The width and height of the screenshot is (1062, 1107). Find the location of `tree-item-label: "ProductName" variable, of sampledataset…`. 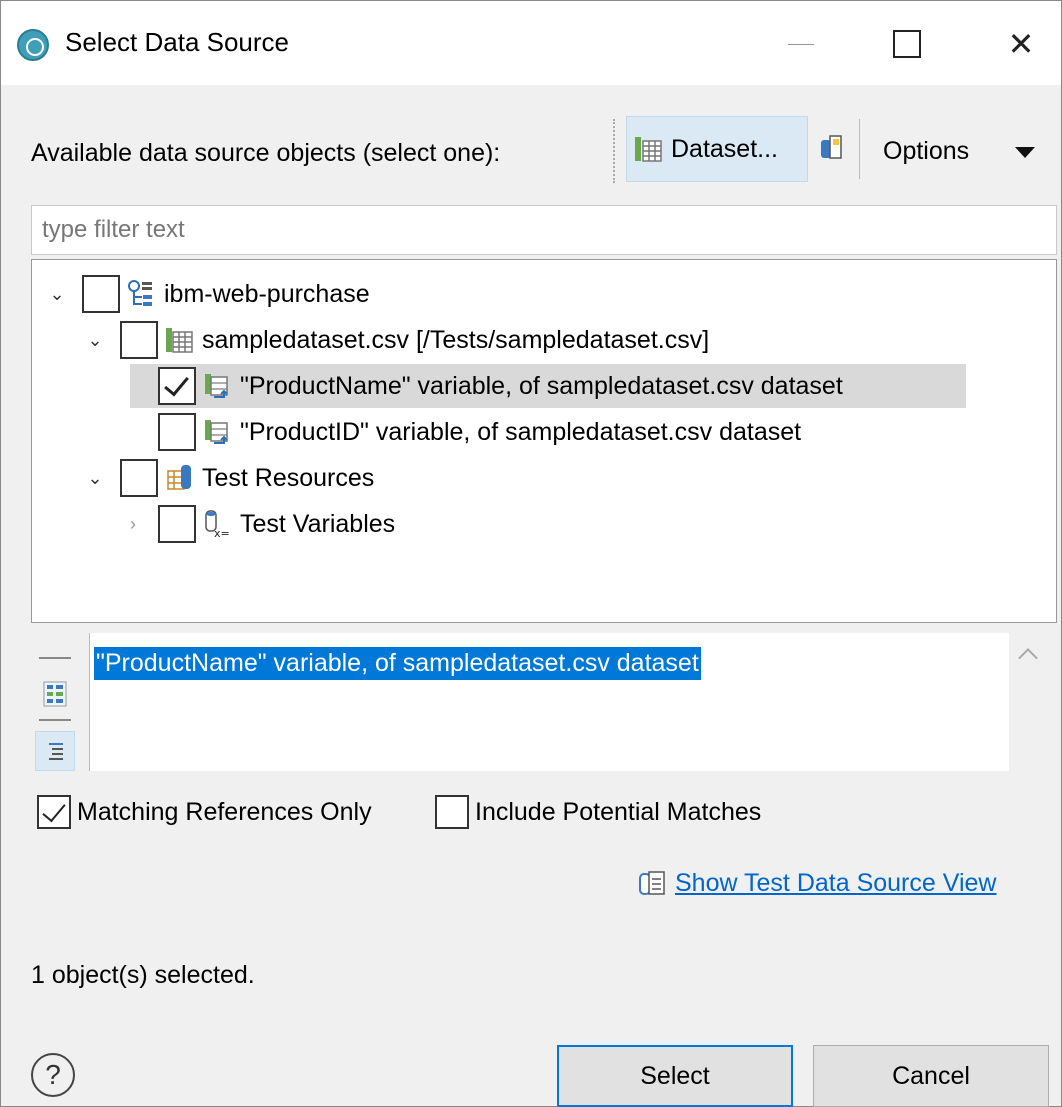

tree-item-label: "ProductName" variable, of sampledataset… is located at coordinates (541, 385).